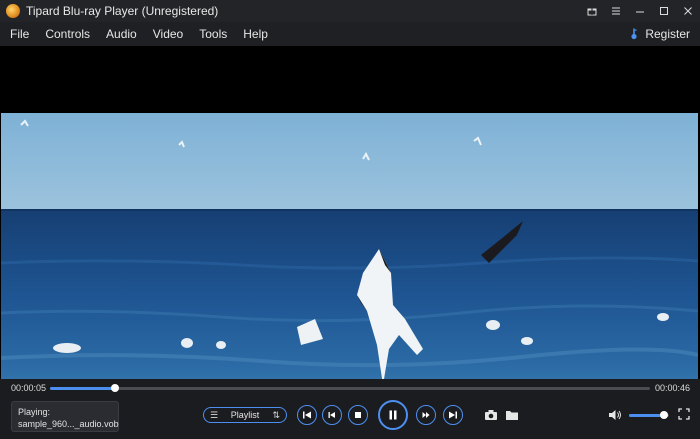 This screenshot has width=700, height=439. What do you see at coordinates (168, 34) in the screenshot?
I see `menu-video: Video` at bounding box center [168, 34].